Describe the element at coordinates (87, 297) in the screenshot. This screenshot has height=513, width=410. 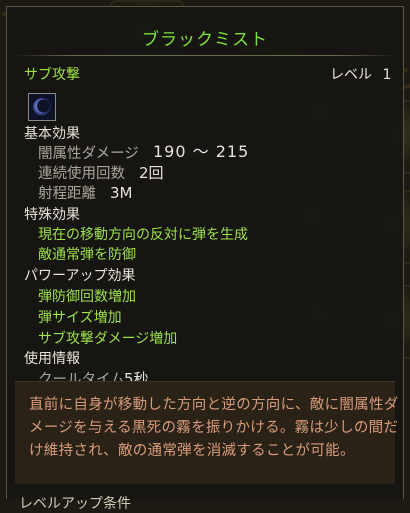
I see `powerup-effect-item: 弾防御回数増加` at that location.